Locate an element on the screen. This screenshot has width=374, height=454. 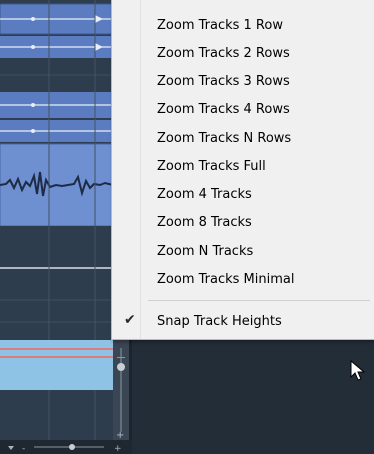
menu-item-label: Zoom Tracks 3 Rows is located at coordinates (223, 81).